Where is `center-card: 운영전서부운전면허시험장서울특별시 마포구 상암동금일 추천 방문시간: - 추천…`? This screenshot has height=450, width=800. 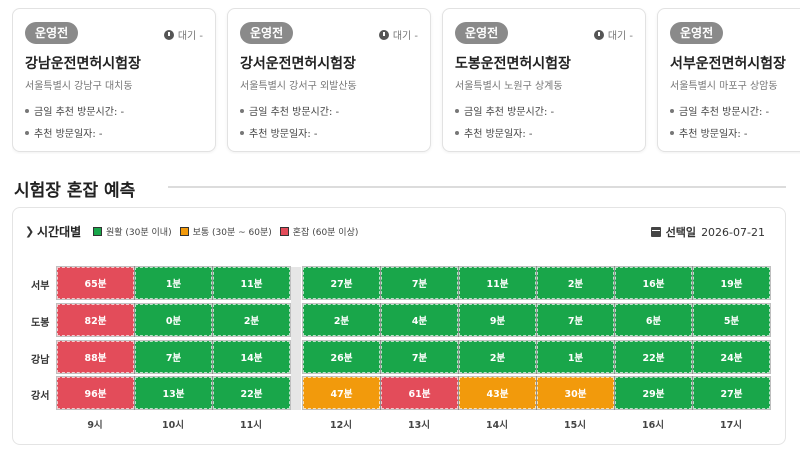 center-card: 운영전서부운전면허시험장서울특별시 마포구 상암동금일 추천 방문시간: - 추천… is located at coordinates (728, 80).